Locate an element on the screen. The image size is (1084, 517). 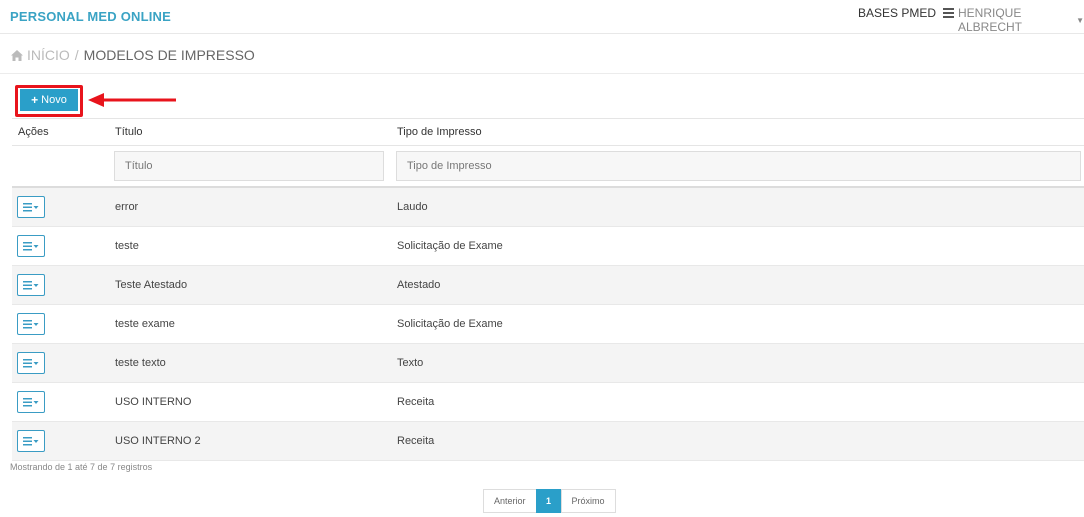
table-row: teste texto Texto is located at coordinates (548, 363).